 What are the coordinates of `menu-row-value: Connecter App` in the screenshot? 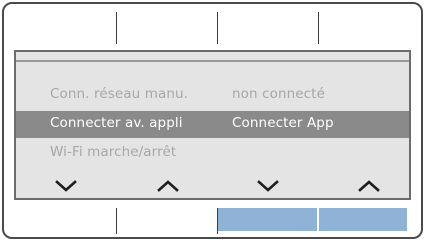 It's located at (283, 123).